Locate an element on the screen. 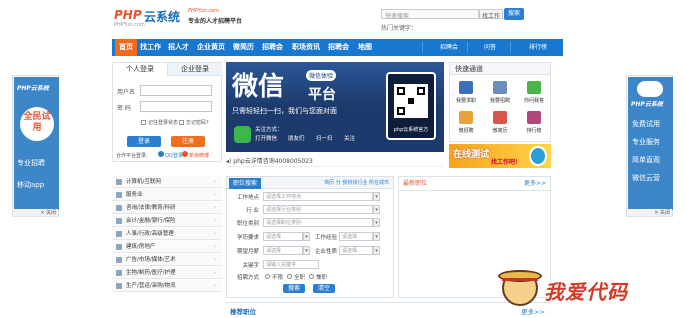 This screenshot has width=686, height=318. nav-find-talent: 招人才 is located at coordinates (178, 47).